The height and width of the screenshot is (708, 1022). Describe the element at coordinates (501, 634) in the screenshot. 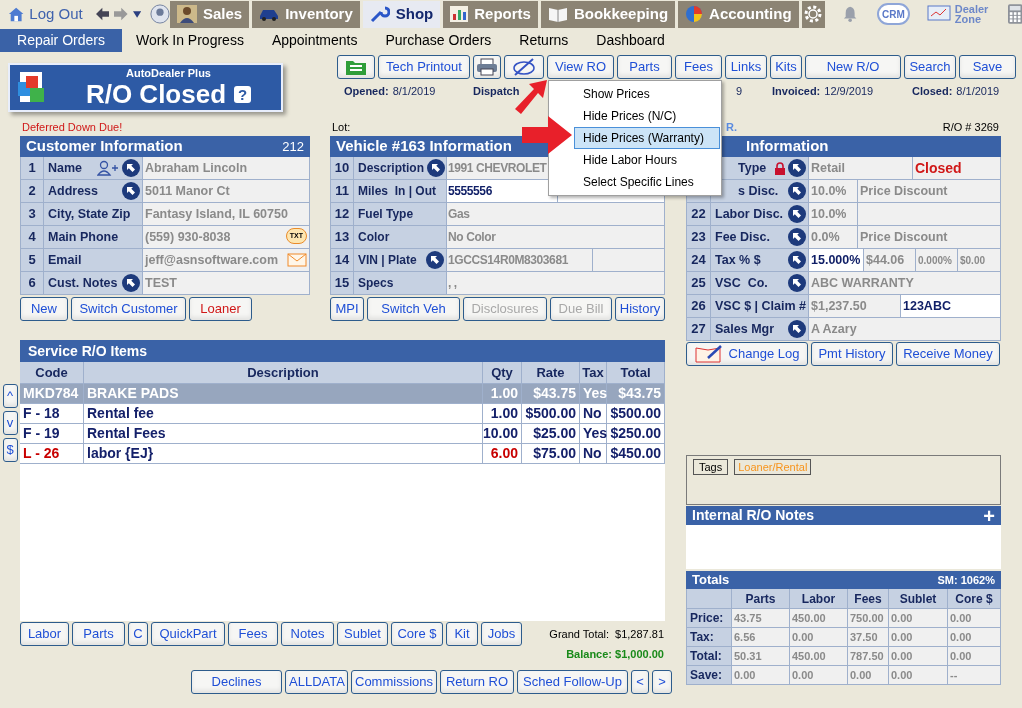

I see `button: Jobs` at that location.